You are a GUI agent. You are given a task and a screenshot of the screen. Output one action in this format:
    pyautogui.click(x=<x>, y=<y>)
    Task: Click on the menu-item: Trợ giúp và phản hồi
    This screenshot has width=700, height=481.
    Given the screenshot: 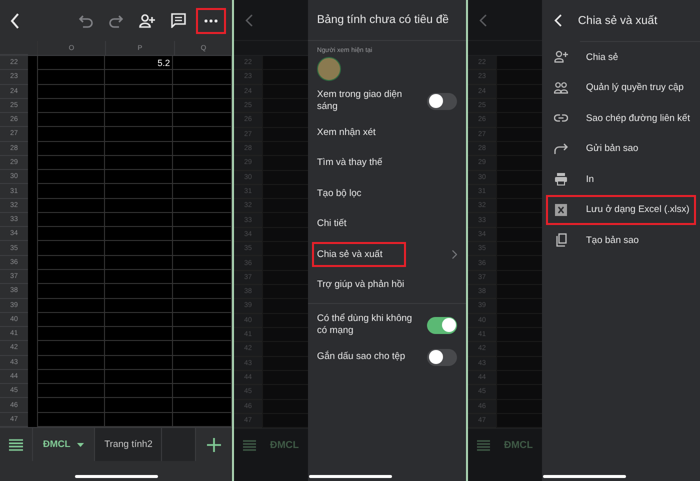 What is the action you would take?
    pyautogui.click(x=361, y=285)
    